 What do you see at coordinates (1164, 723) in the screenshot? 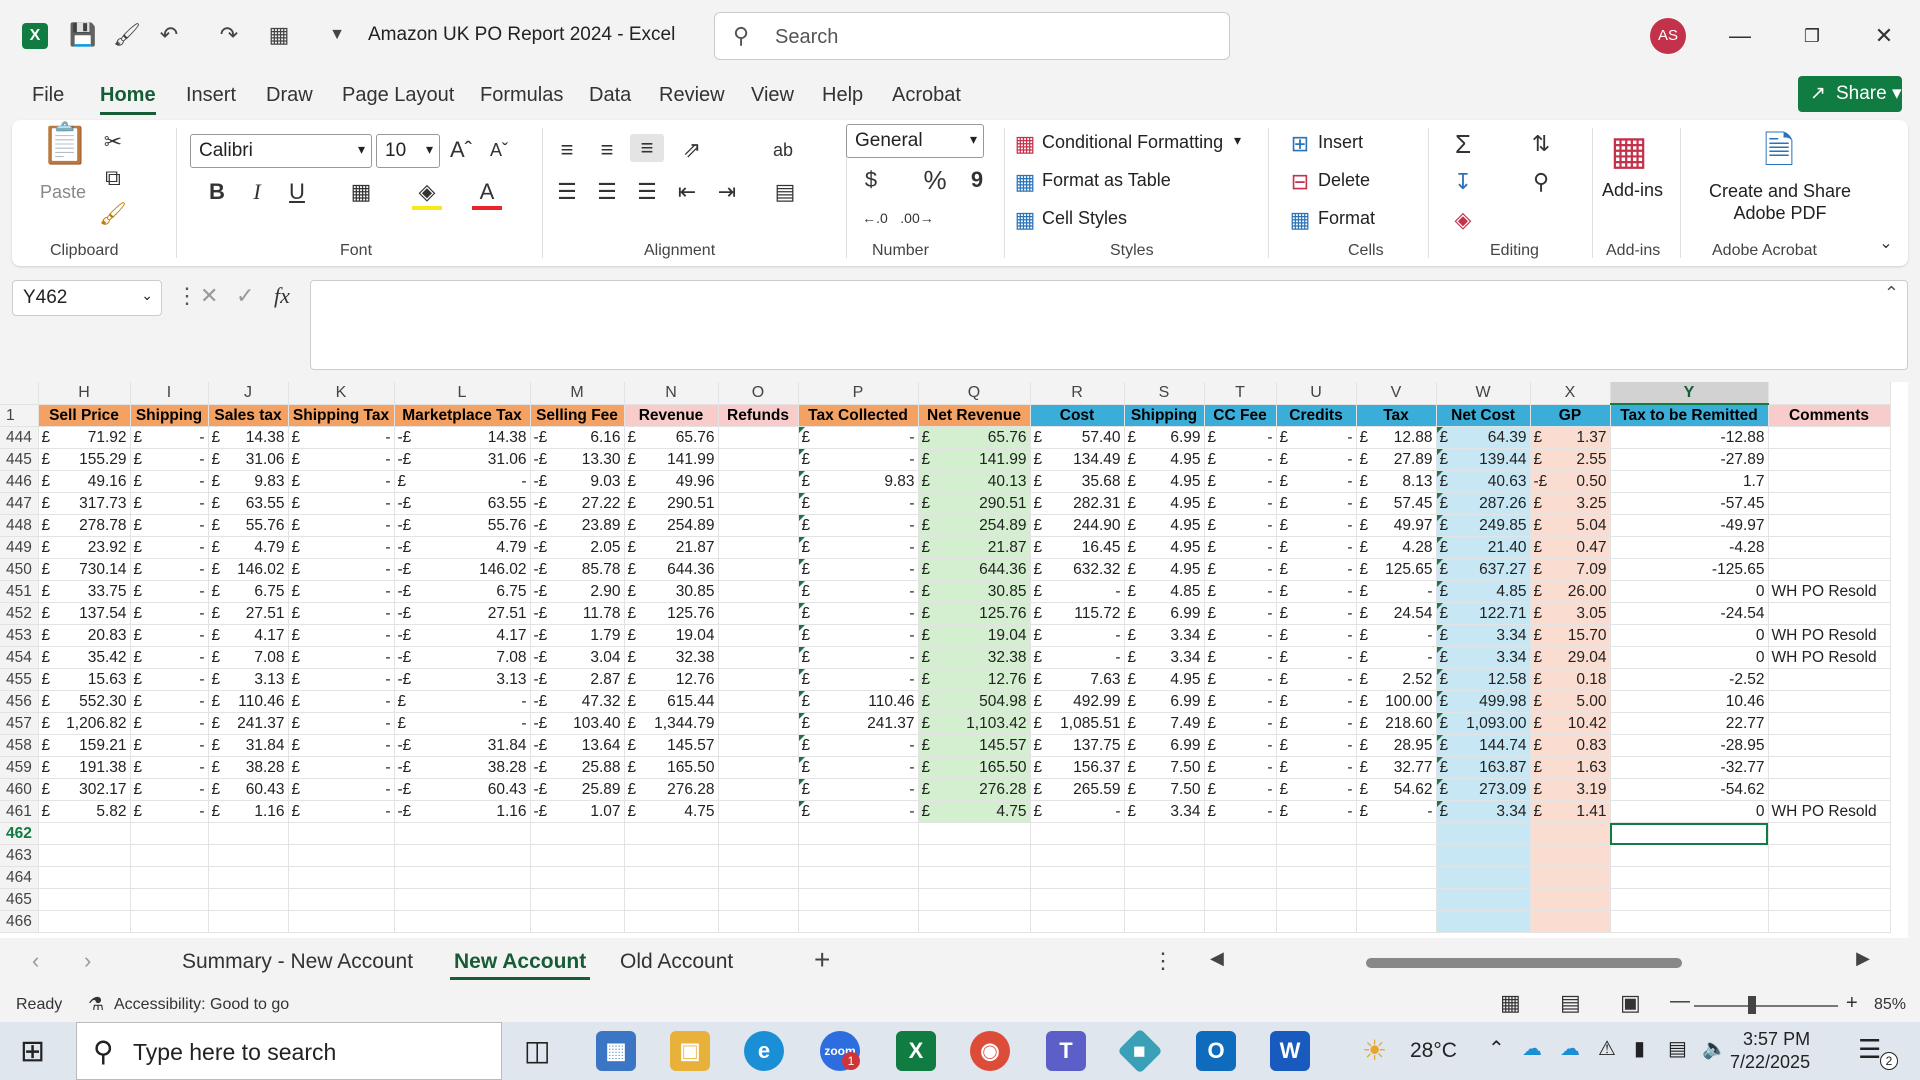
I see `cell-shipping-cost: £7.49` at bounding box center [1164, 723].